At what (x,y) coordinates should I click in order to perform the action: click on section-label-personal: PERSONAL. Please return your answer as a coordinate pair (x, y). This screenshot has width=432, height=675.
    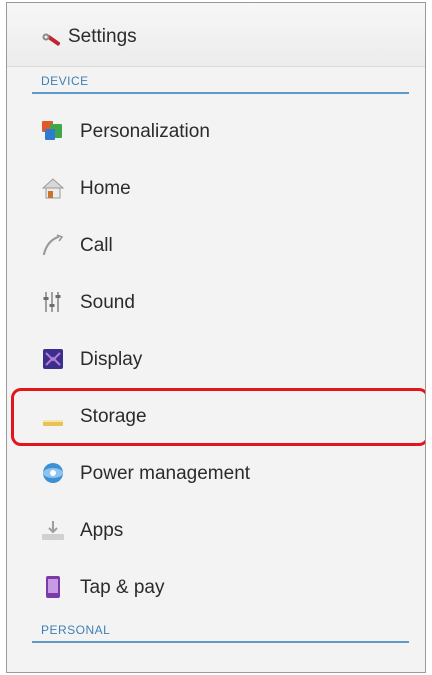
    Looking at the image, I should click on (76, 630).